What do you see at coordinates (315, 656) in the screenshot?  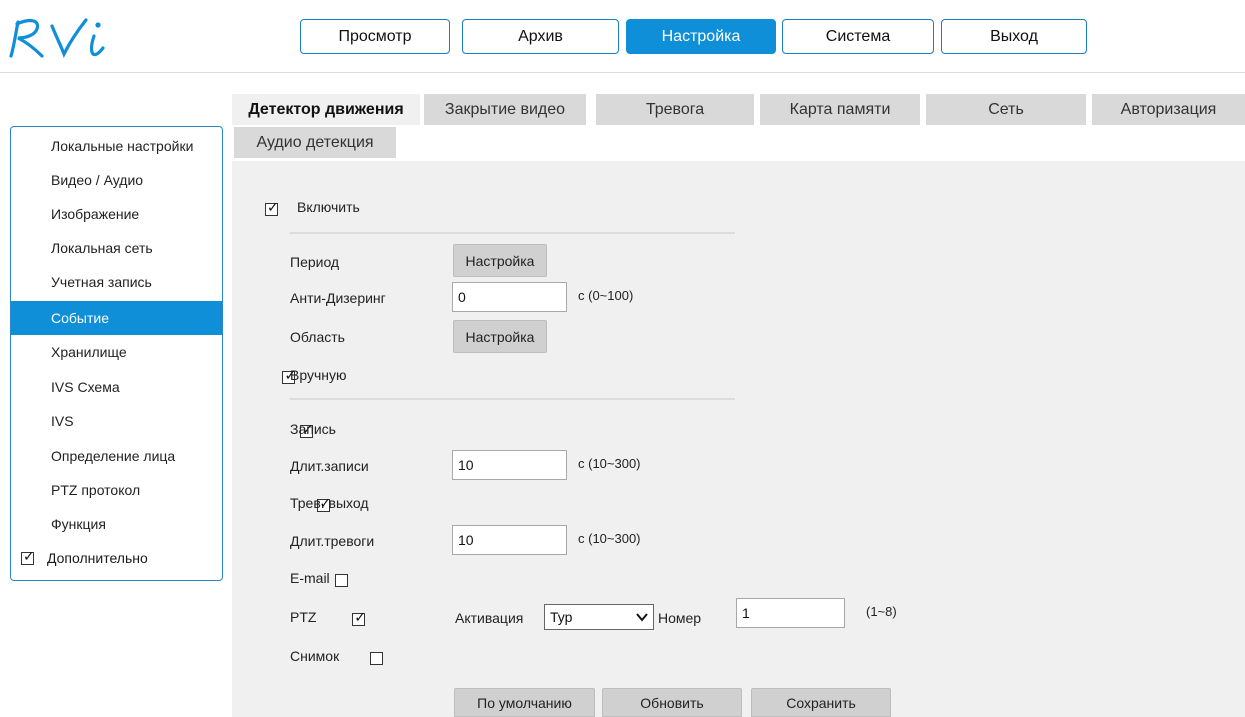 I see `snapshot-label: Снимок` at bounding box center [315, 656].